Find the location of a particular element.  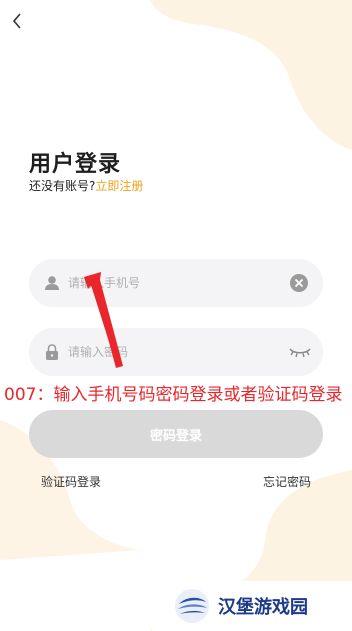

register-link: 立即注册 is located at coordinates (119, 186).